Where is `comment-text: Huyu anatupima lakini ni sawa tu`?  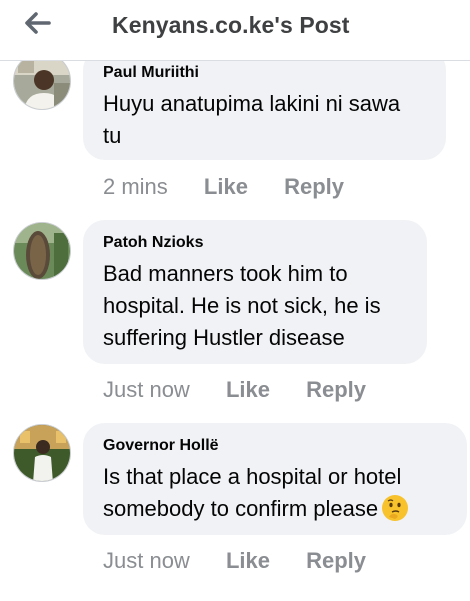
comment-text: Huyu anatupima lakini ni sawa tu is located at coordinates (252, 119).